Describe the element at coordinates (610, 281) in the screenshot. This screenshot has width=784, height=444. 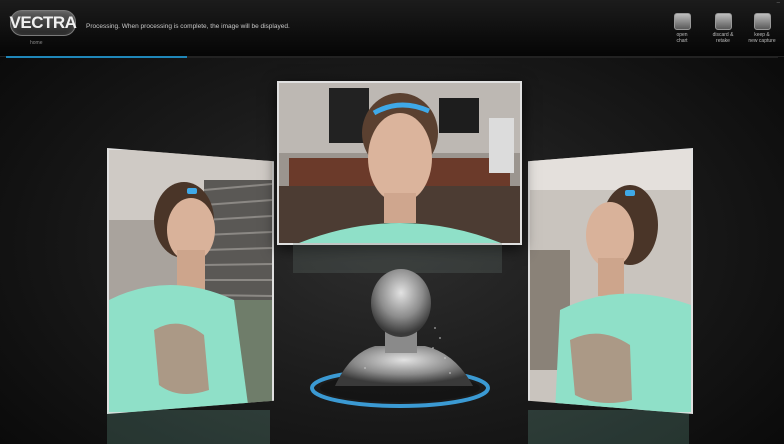
I see `right-capture-photo` at that location.